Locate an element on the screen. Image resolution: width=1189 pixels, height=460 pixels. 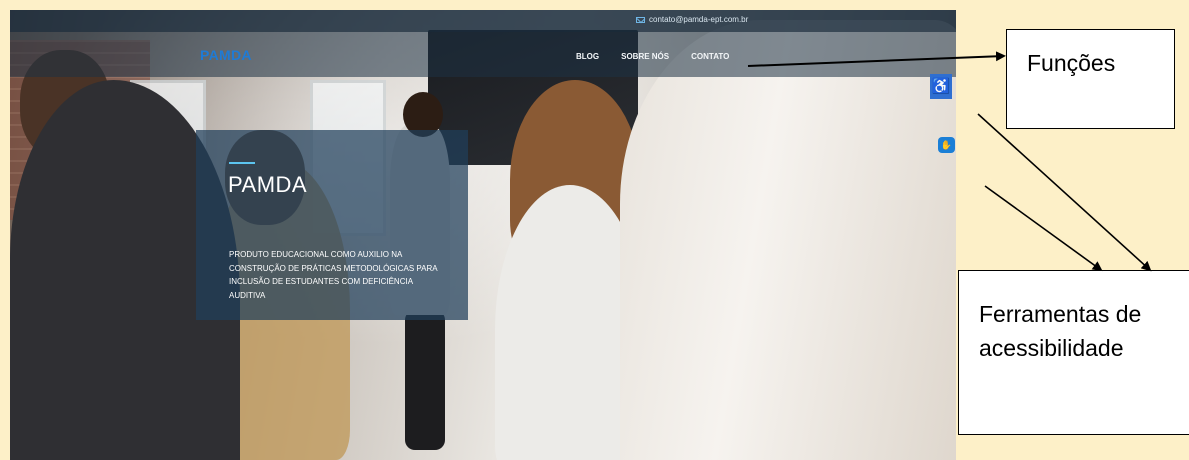
nav-item-contato: CONTATO is located at coordinates (710, 56).